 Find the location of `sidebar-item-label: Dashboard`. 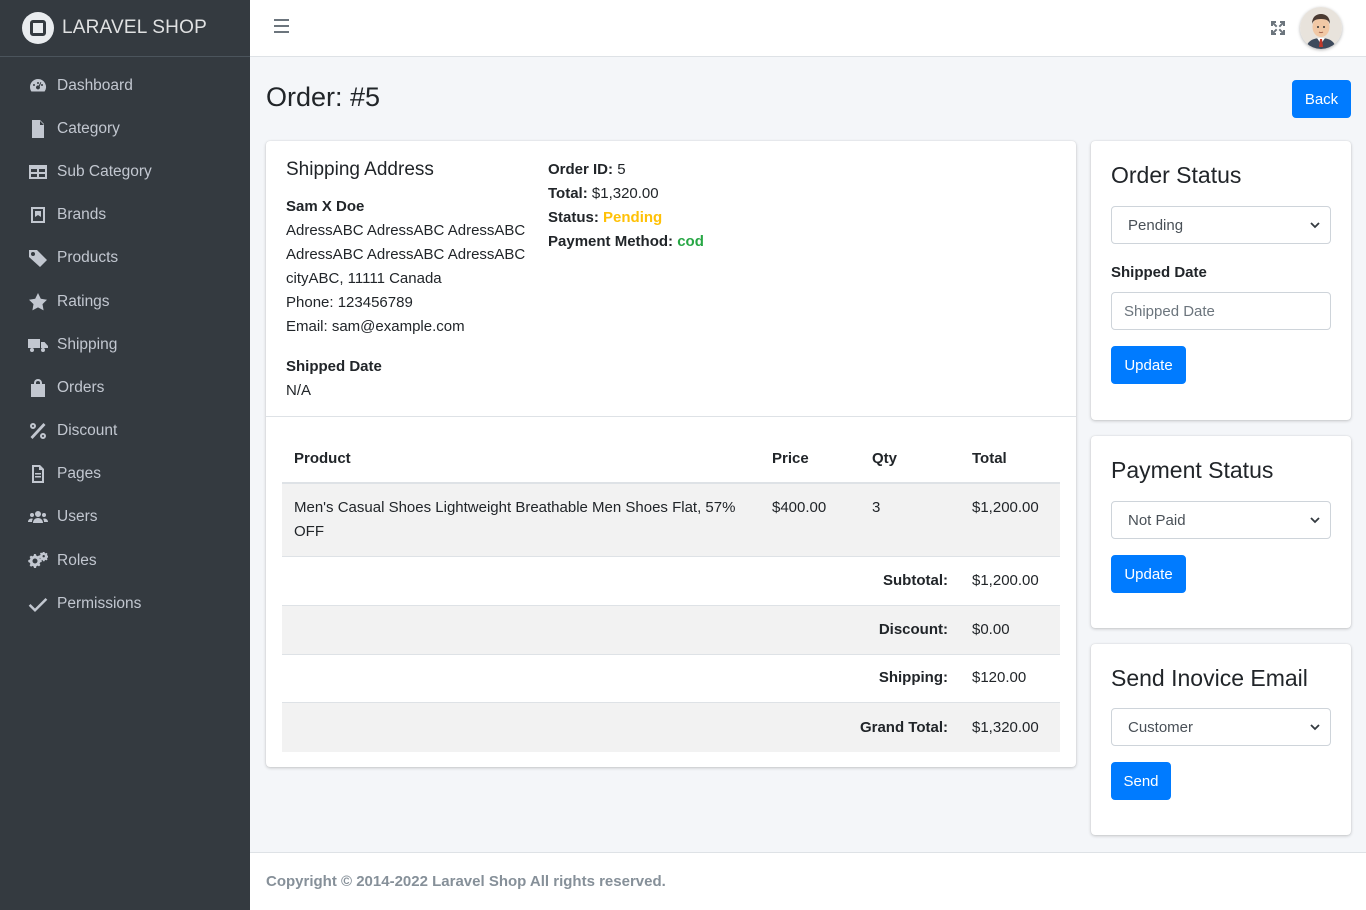

sidebar-item-label: Dashboard is located at coordinates (95, 85).